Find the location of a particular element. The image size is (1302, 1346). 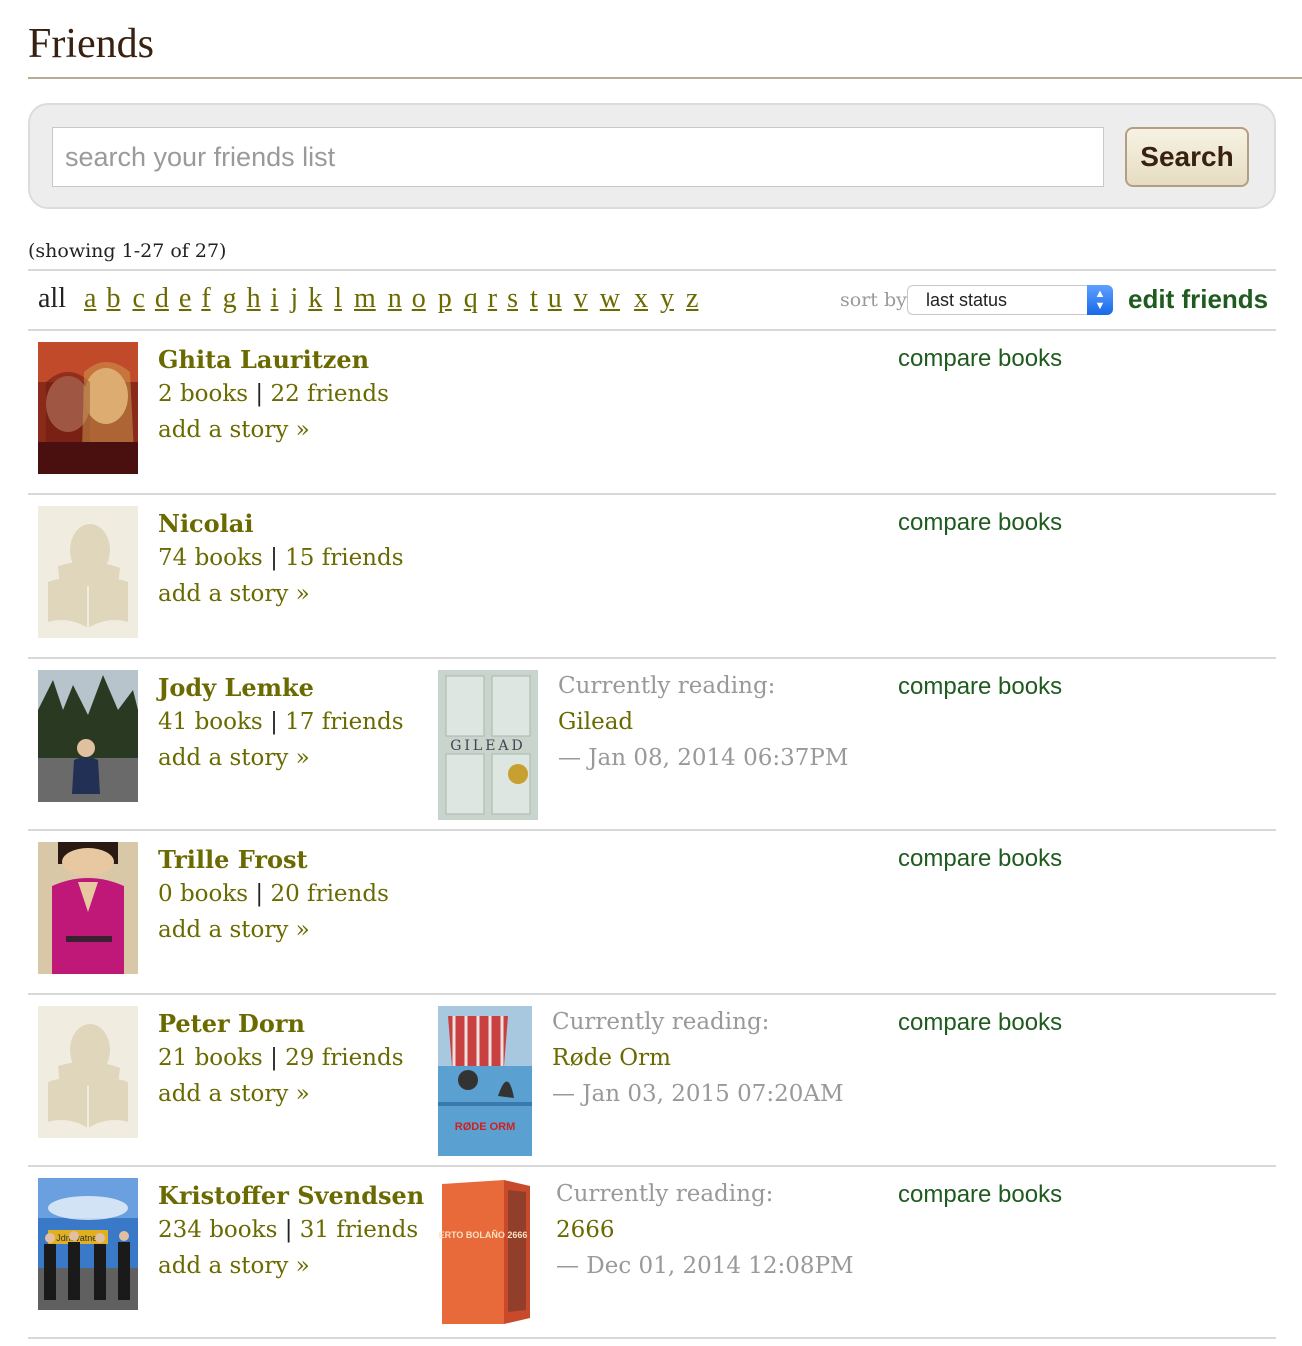

filter-letter: c is located at coordinates (138, 299).